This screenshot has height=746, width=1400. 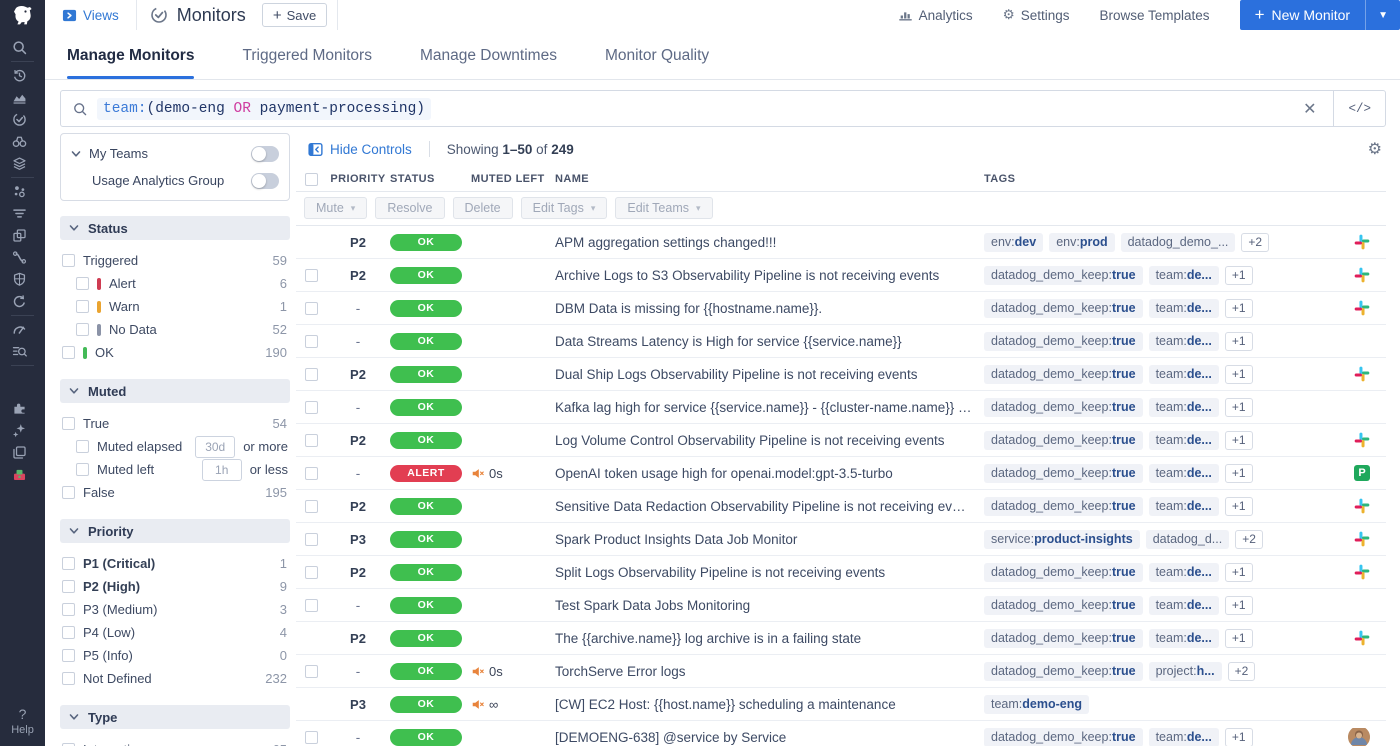 I want to click on table-settings-button: ⚙, so click(x=1375, y=149).